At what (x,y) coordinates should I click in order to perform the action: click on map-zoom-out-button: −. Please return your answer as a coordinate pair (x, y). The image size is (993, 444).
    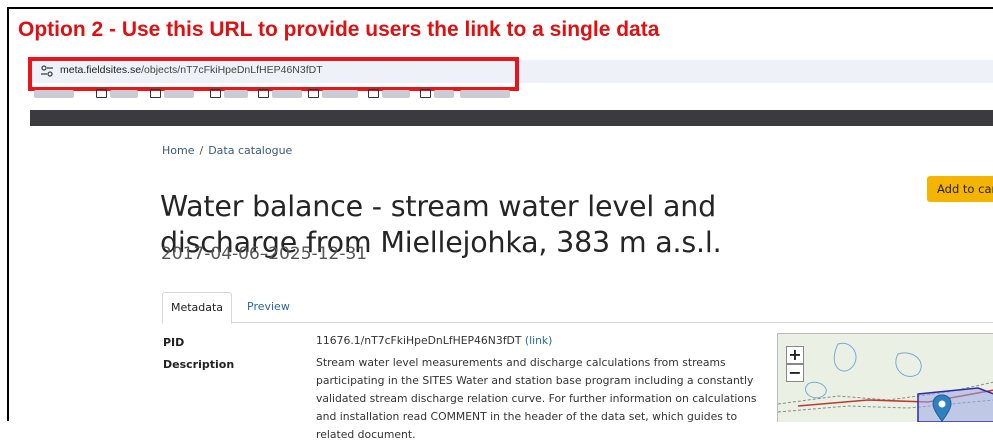
    Looking at the image, I should click on (795, 373).